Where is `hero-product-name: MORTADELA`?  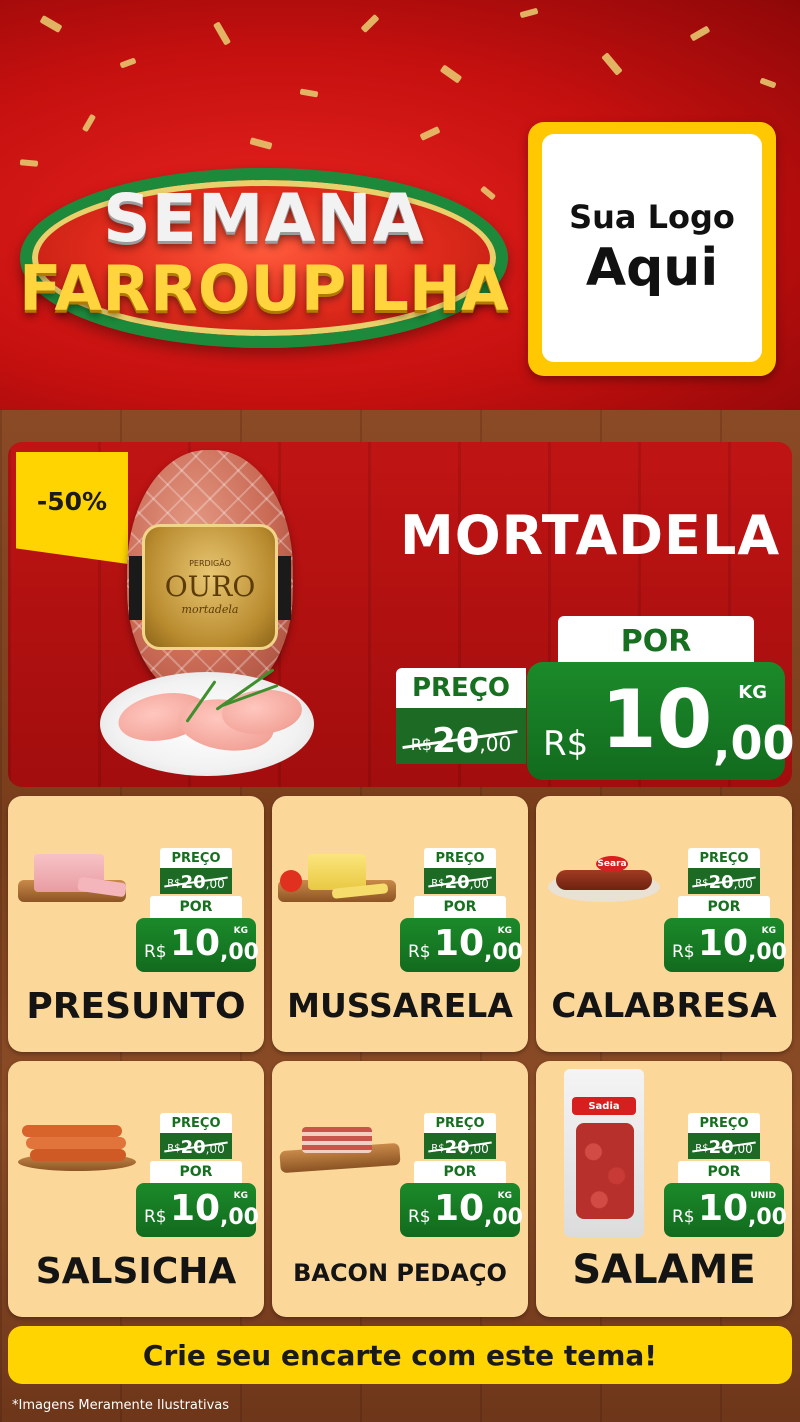
hero-product-name: MORTADELA is located at coordinates (590, 535).